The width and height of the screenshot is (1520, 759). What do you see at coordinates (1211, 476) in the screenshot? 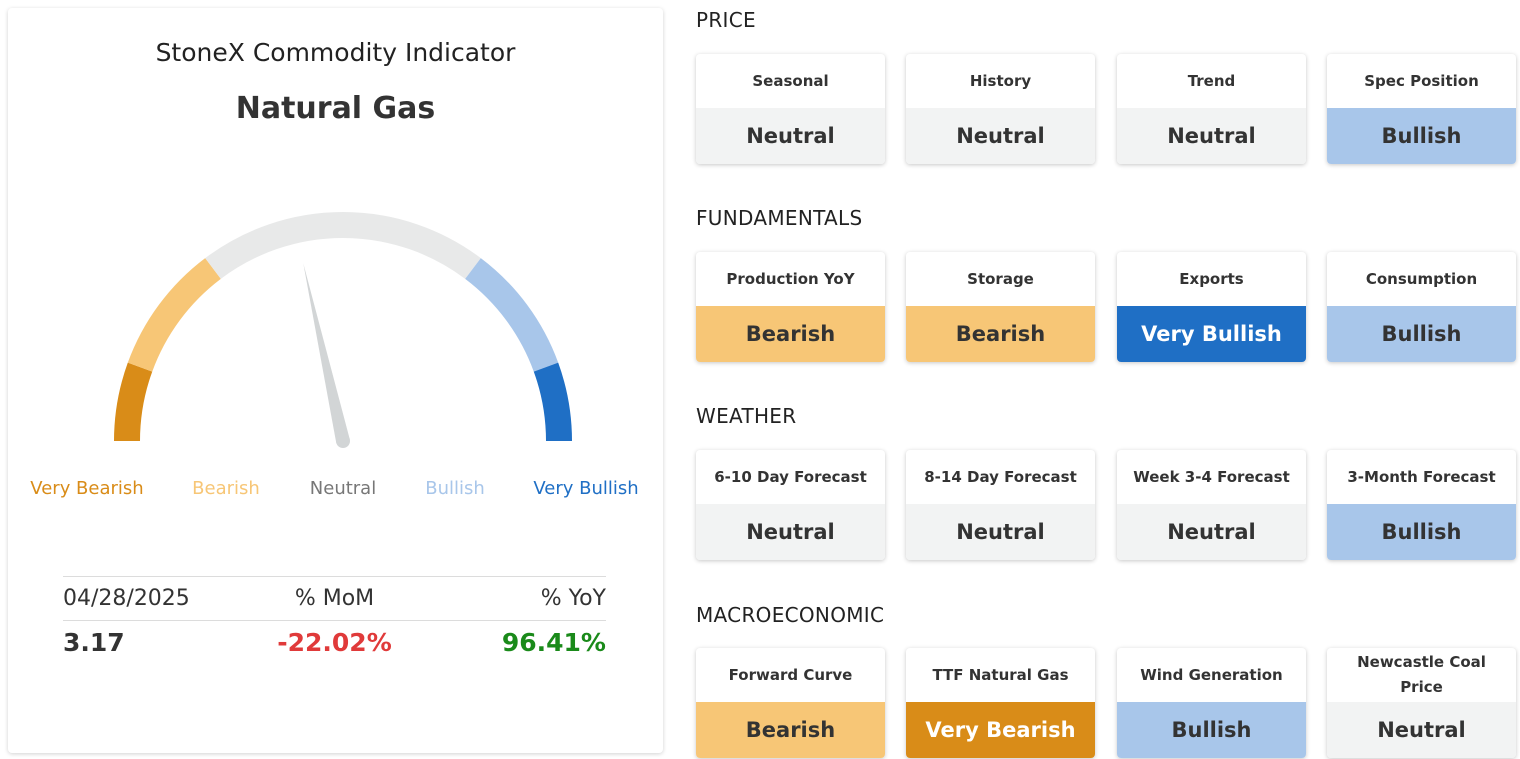
I see `tile-label: Week 3-4 Forecast` at bounding box center [1211, 476].